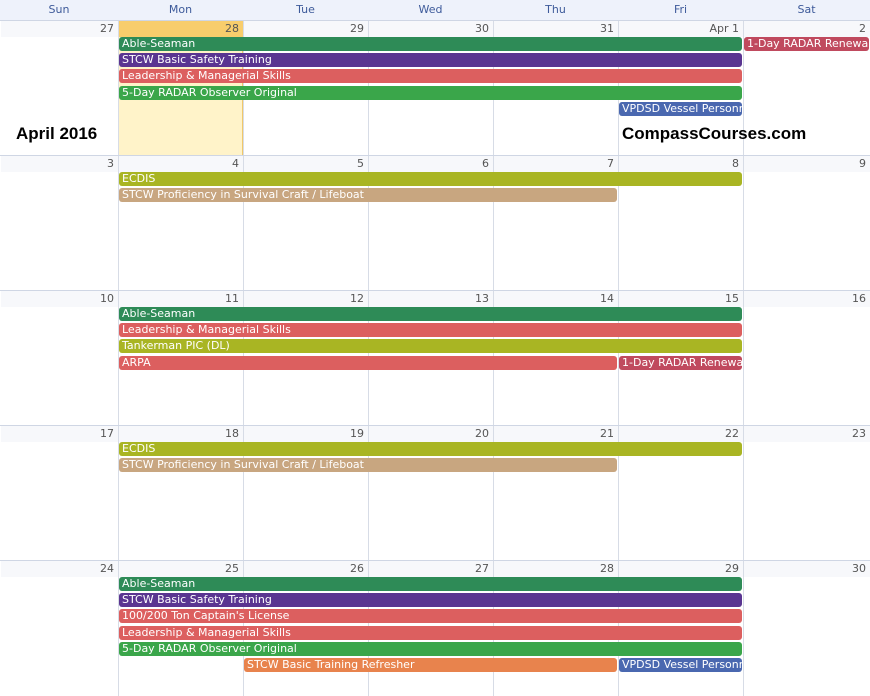 This screenshot has width=870, height=696. Describe the element at coordinates (181, 299) in the screenshot. I see `day-number: 11` at that location.